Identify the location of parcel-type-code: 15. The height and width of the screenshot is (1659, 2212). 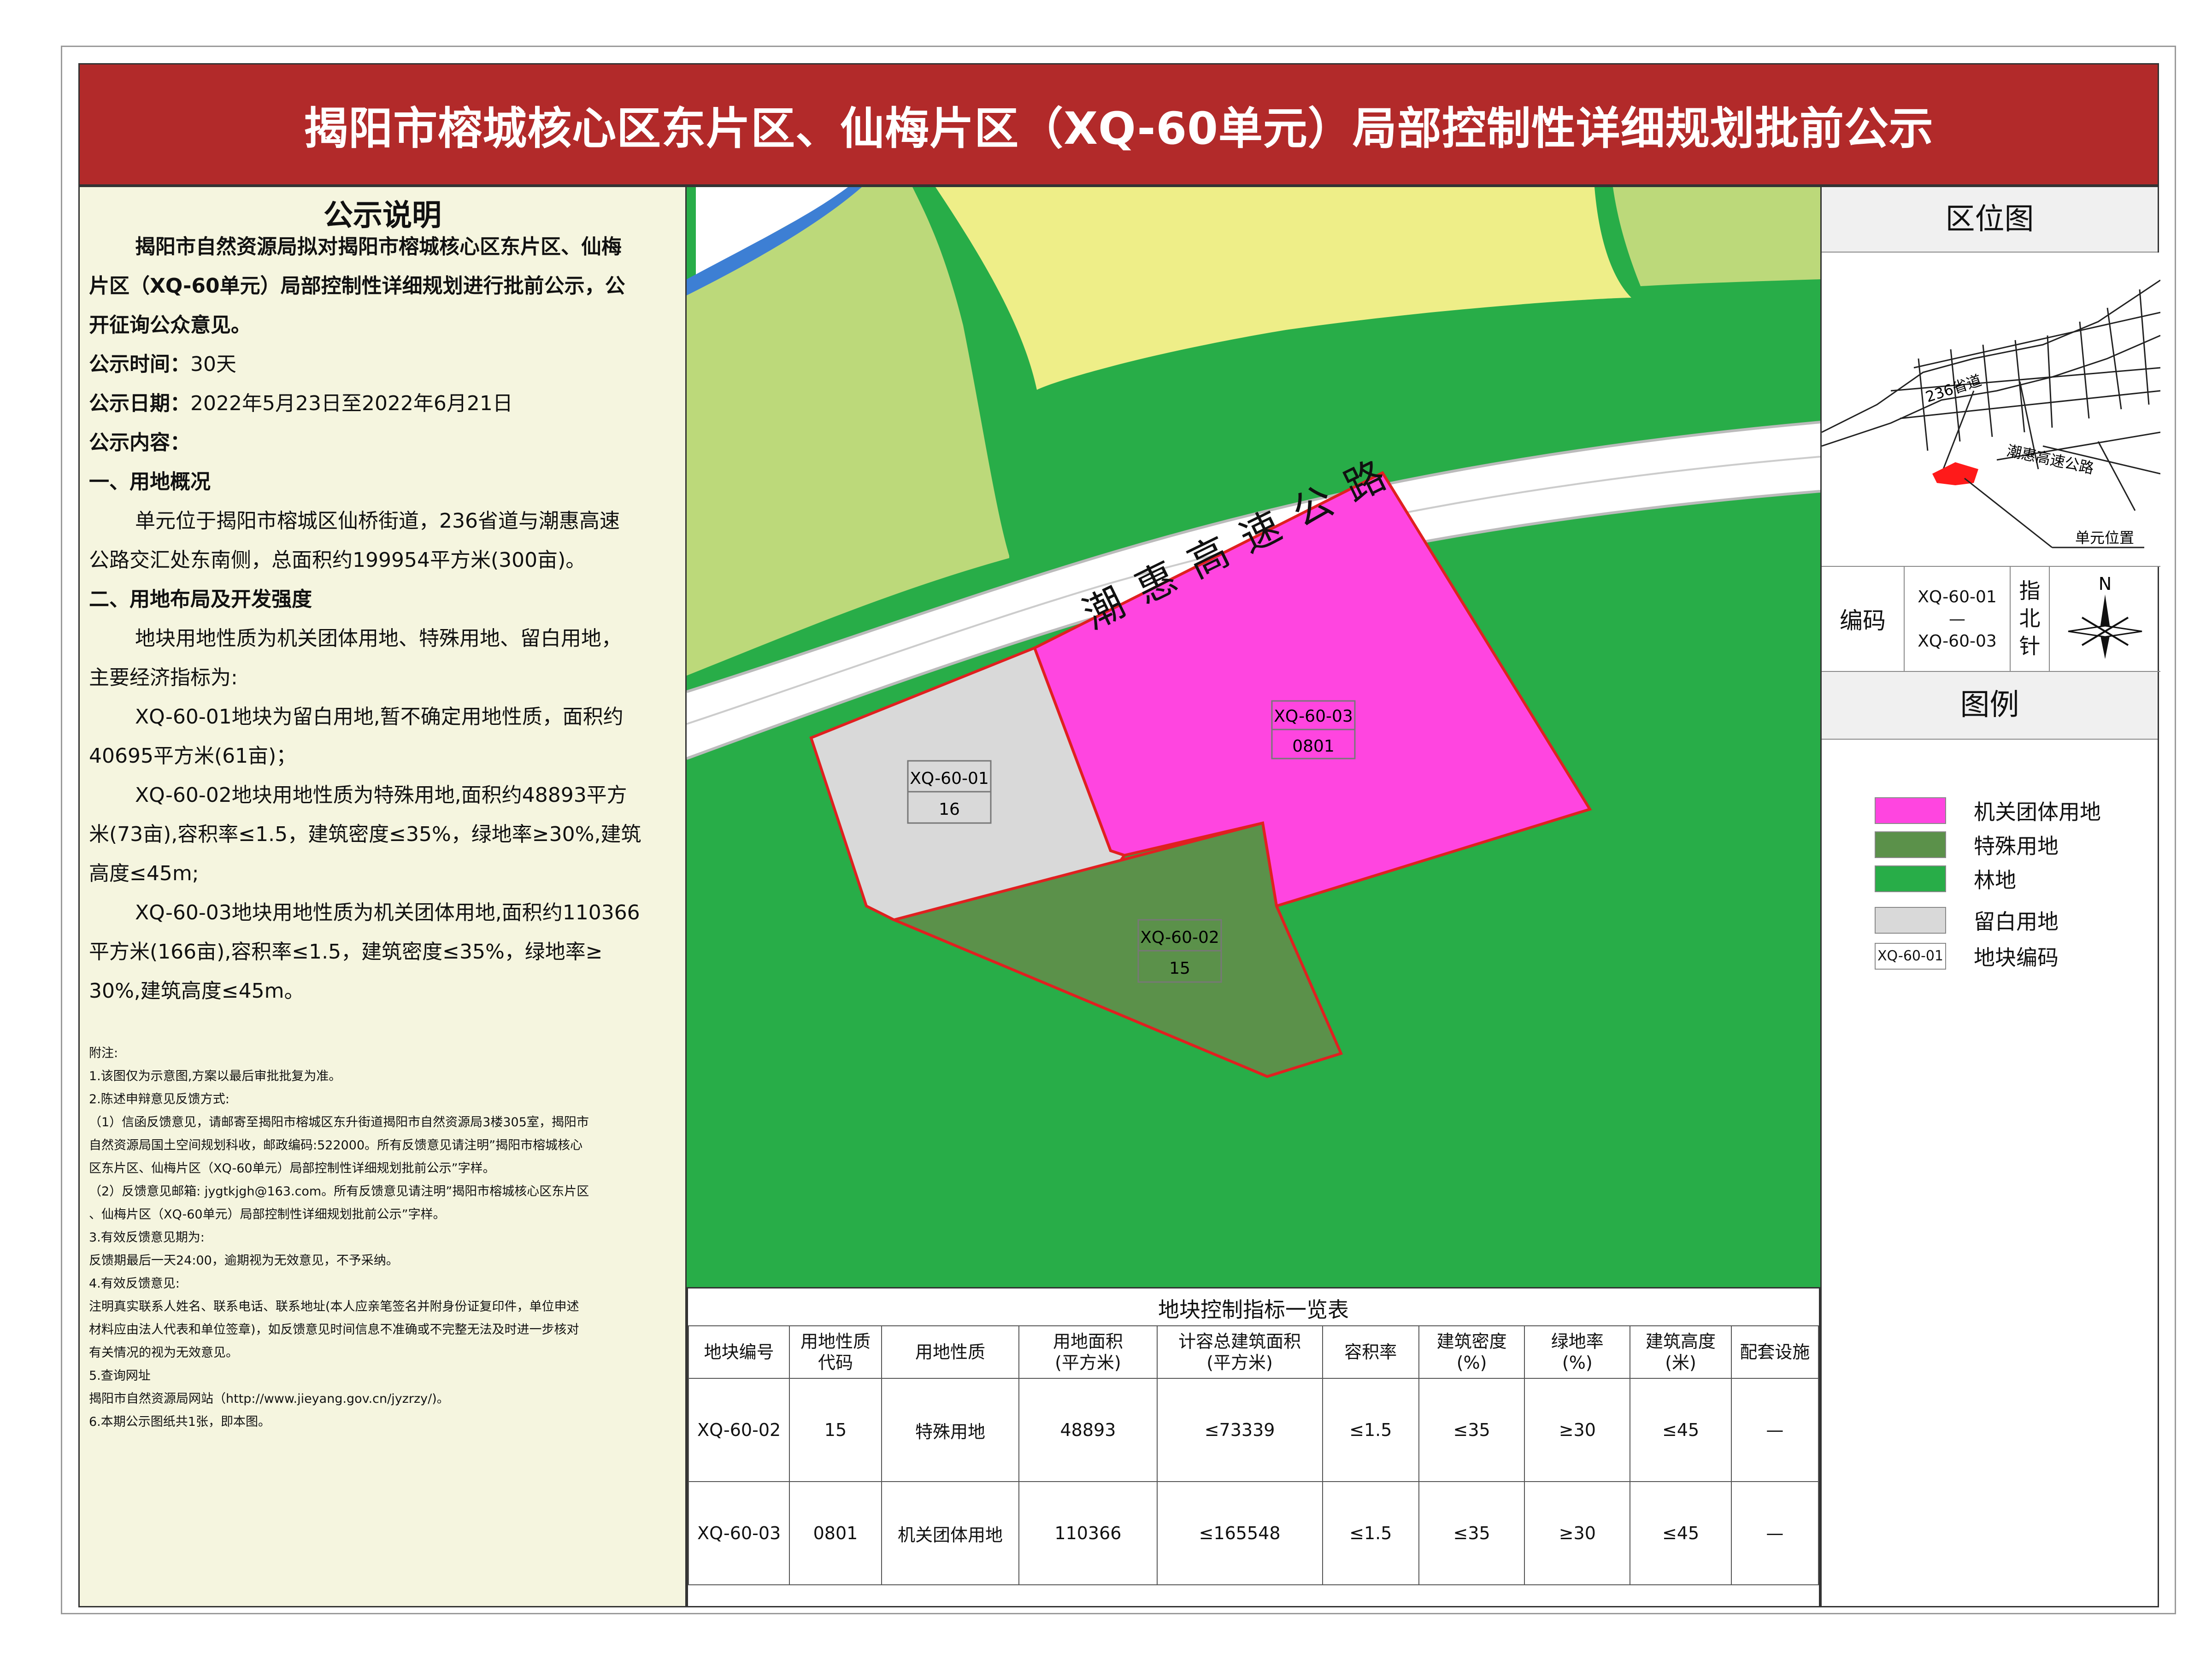
(1179, 968).